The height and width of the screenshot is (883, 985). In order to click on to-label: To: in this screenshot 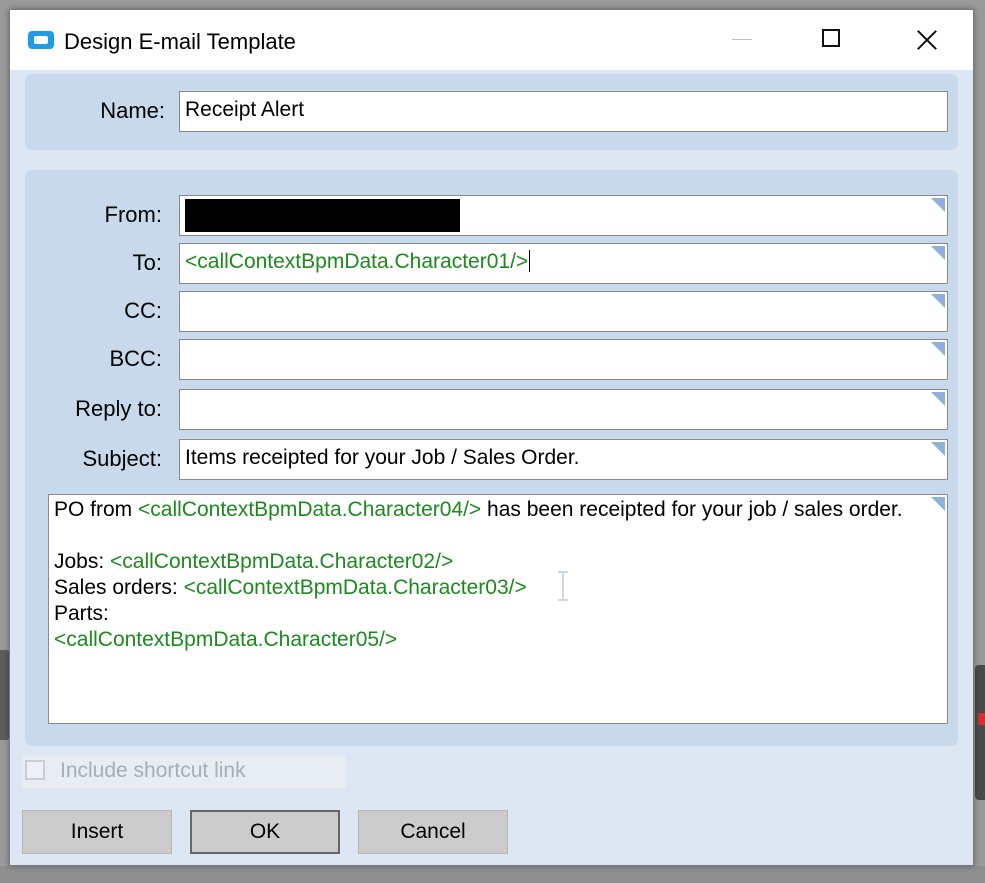, I will do `click(147, 262)`.